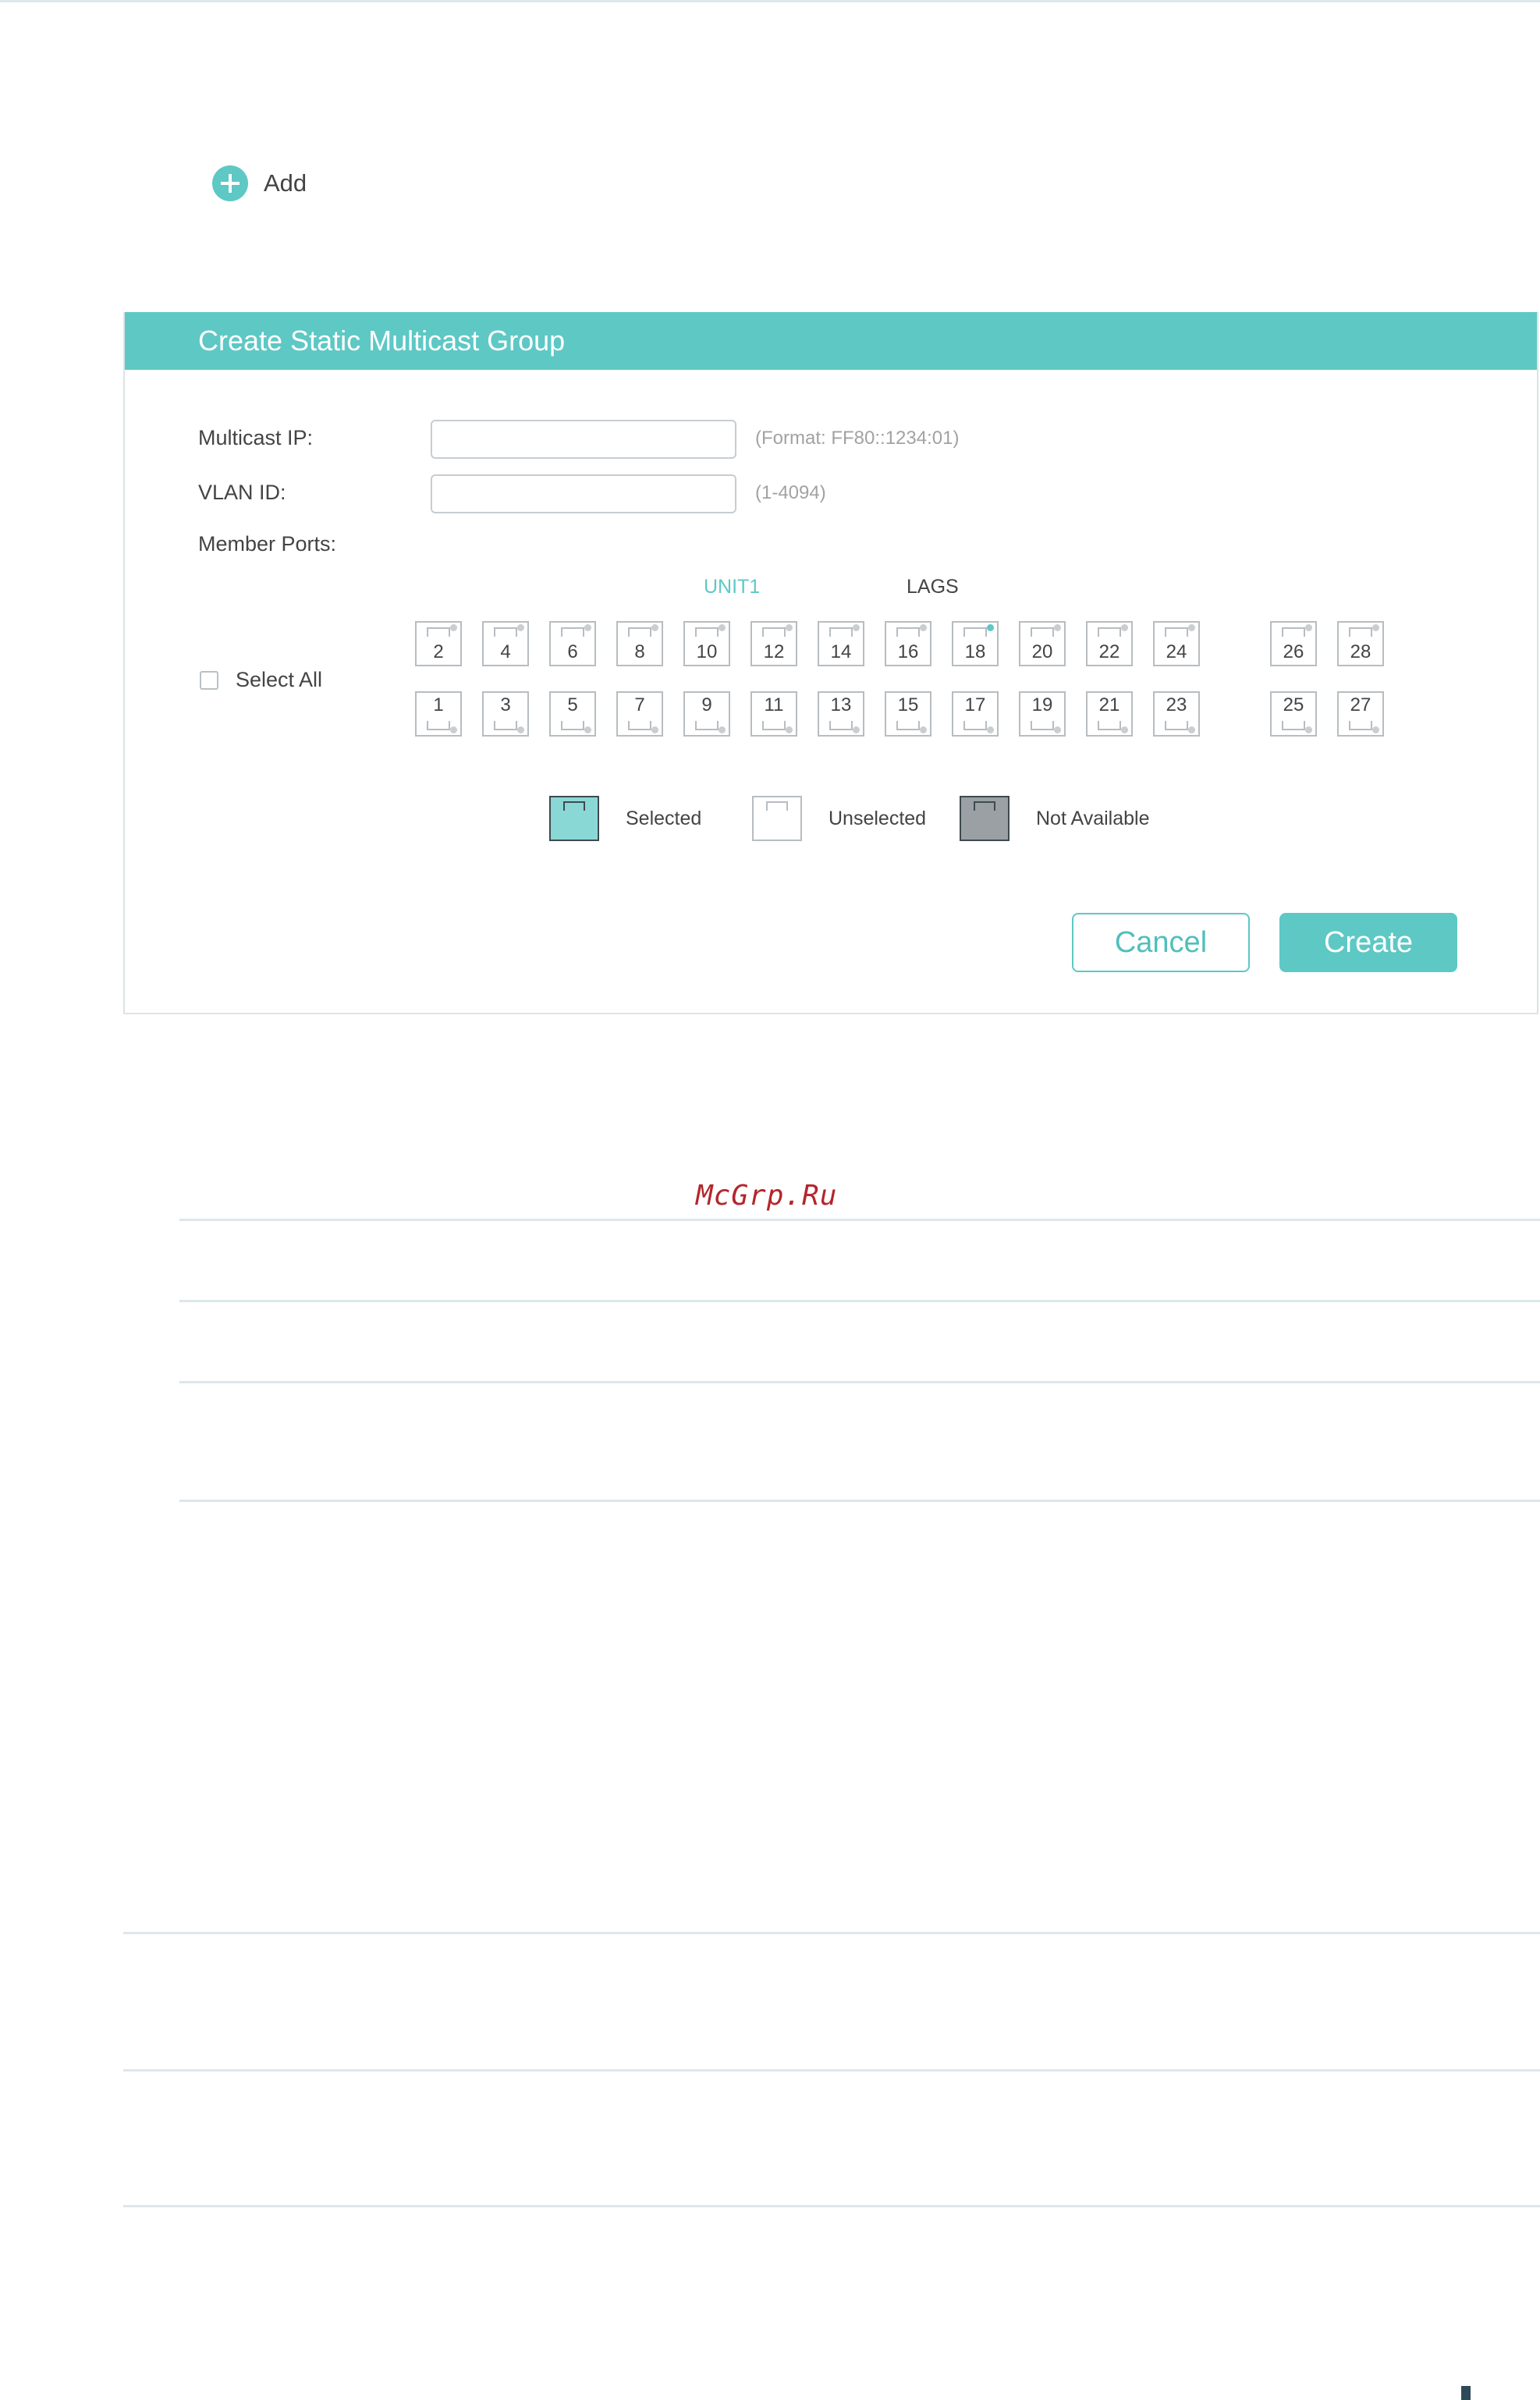 This screenshot has width=1540, height=2400. What do you see at coordinates (625, 819) in the screenshot?
I see `legend-selected: Selected` at bounding box center [625, 819].